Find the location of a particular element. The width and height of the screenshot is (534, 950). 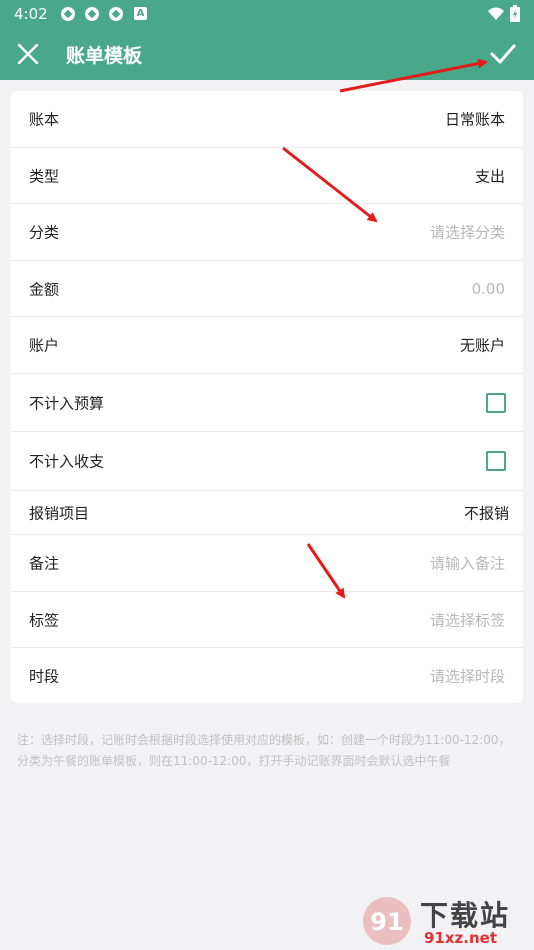

row-exclude-income-expense: 不计入收支 is located at coordinates (267, 461).